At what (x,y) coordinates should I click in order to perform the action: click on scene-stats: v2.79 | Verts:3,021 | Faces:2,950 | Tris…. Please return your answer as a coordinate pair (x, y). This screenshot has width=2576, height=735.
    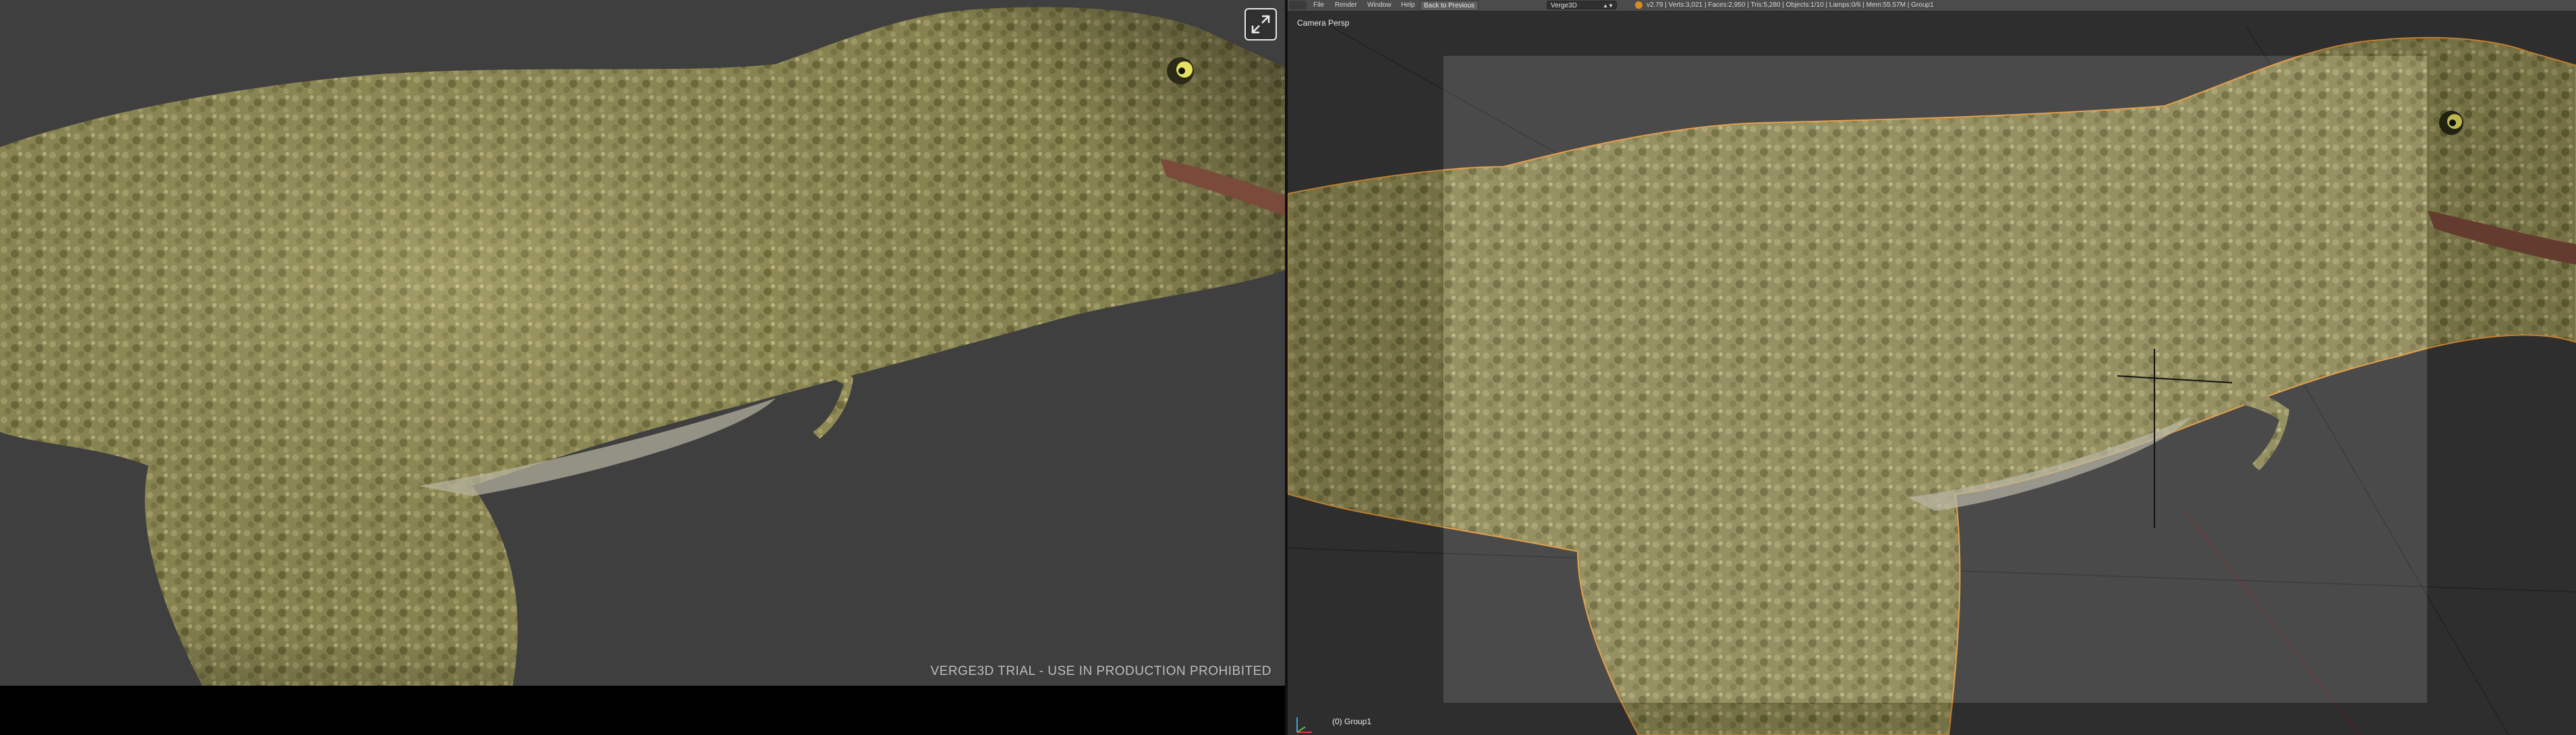
    Looking at the image, I should click on (1790, 5).